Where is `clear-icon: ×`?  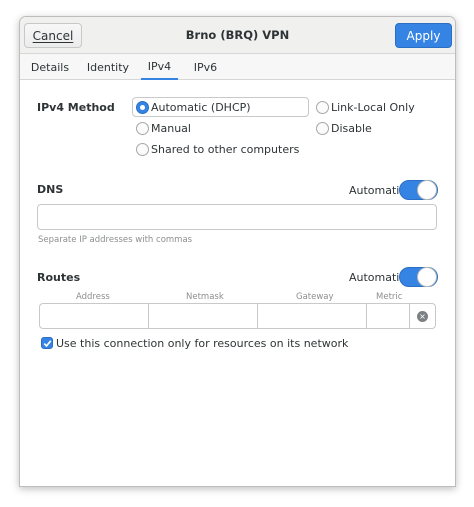 clear-icon: × is located at coordinates (422, 316).